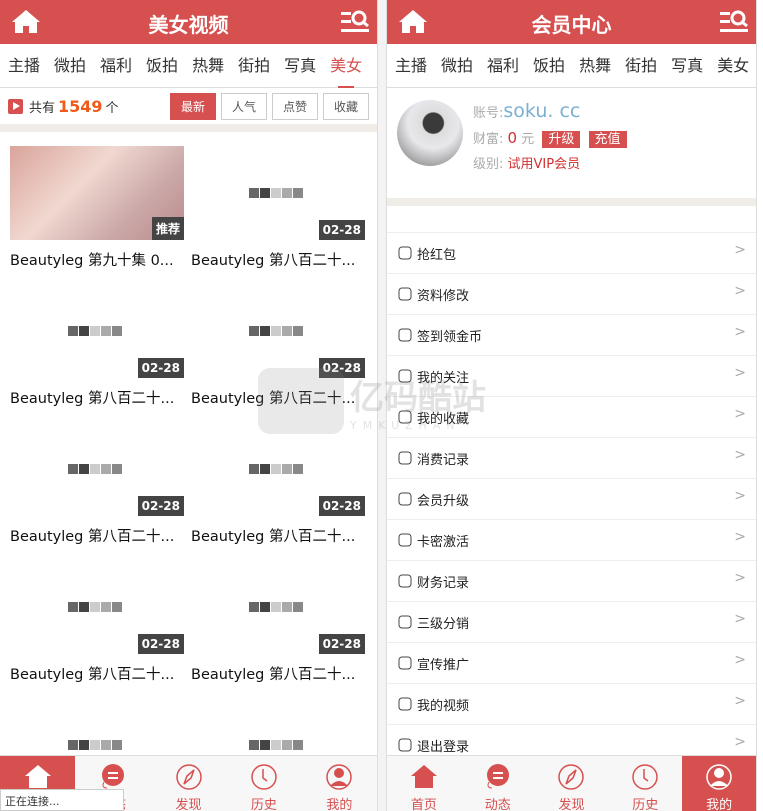 This screenshot has height=811, width=763. Describe the element at coordinates (269, 106) in the screenshot. I see `sort-buttons: 最新 人气 点赞 收藏` at that location.